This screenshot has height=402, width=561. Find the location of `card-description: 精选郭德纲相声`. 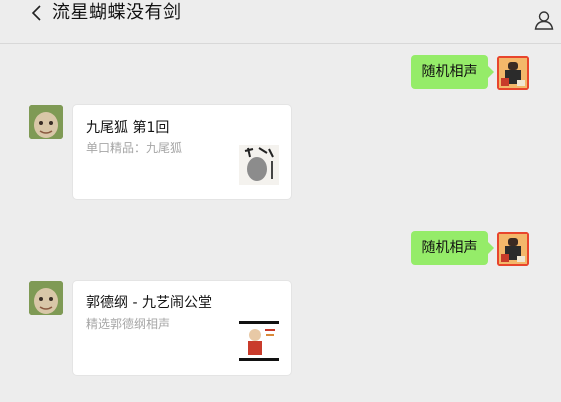

card-description: 精选郭德纲相声 is located at coordinates (128, 324).